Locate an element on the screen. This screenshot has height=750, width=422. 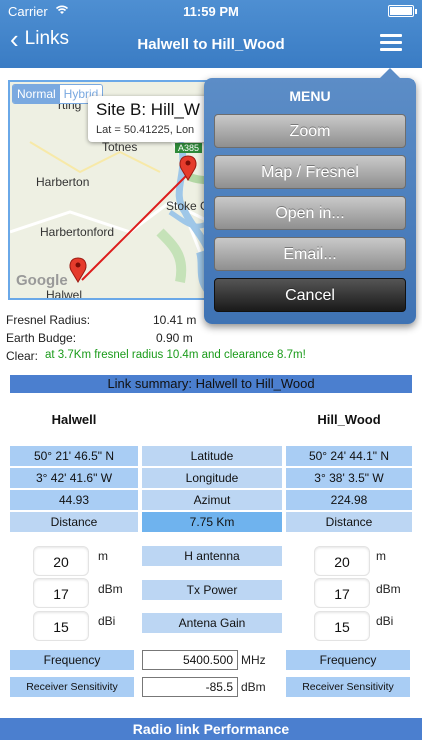
status-bar: Carrier 11:59 PM is located at coordinates (211, 11).